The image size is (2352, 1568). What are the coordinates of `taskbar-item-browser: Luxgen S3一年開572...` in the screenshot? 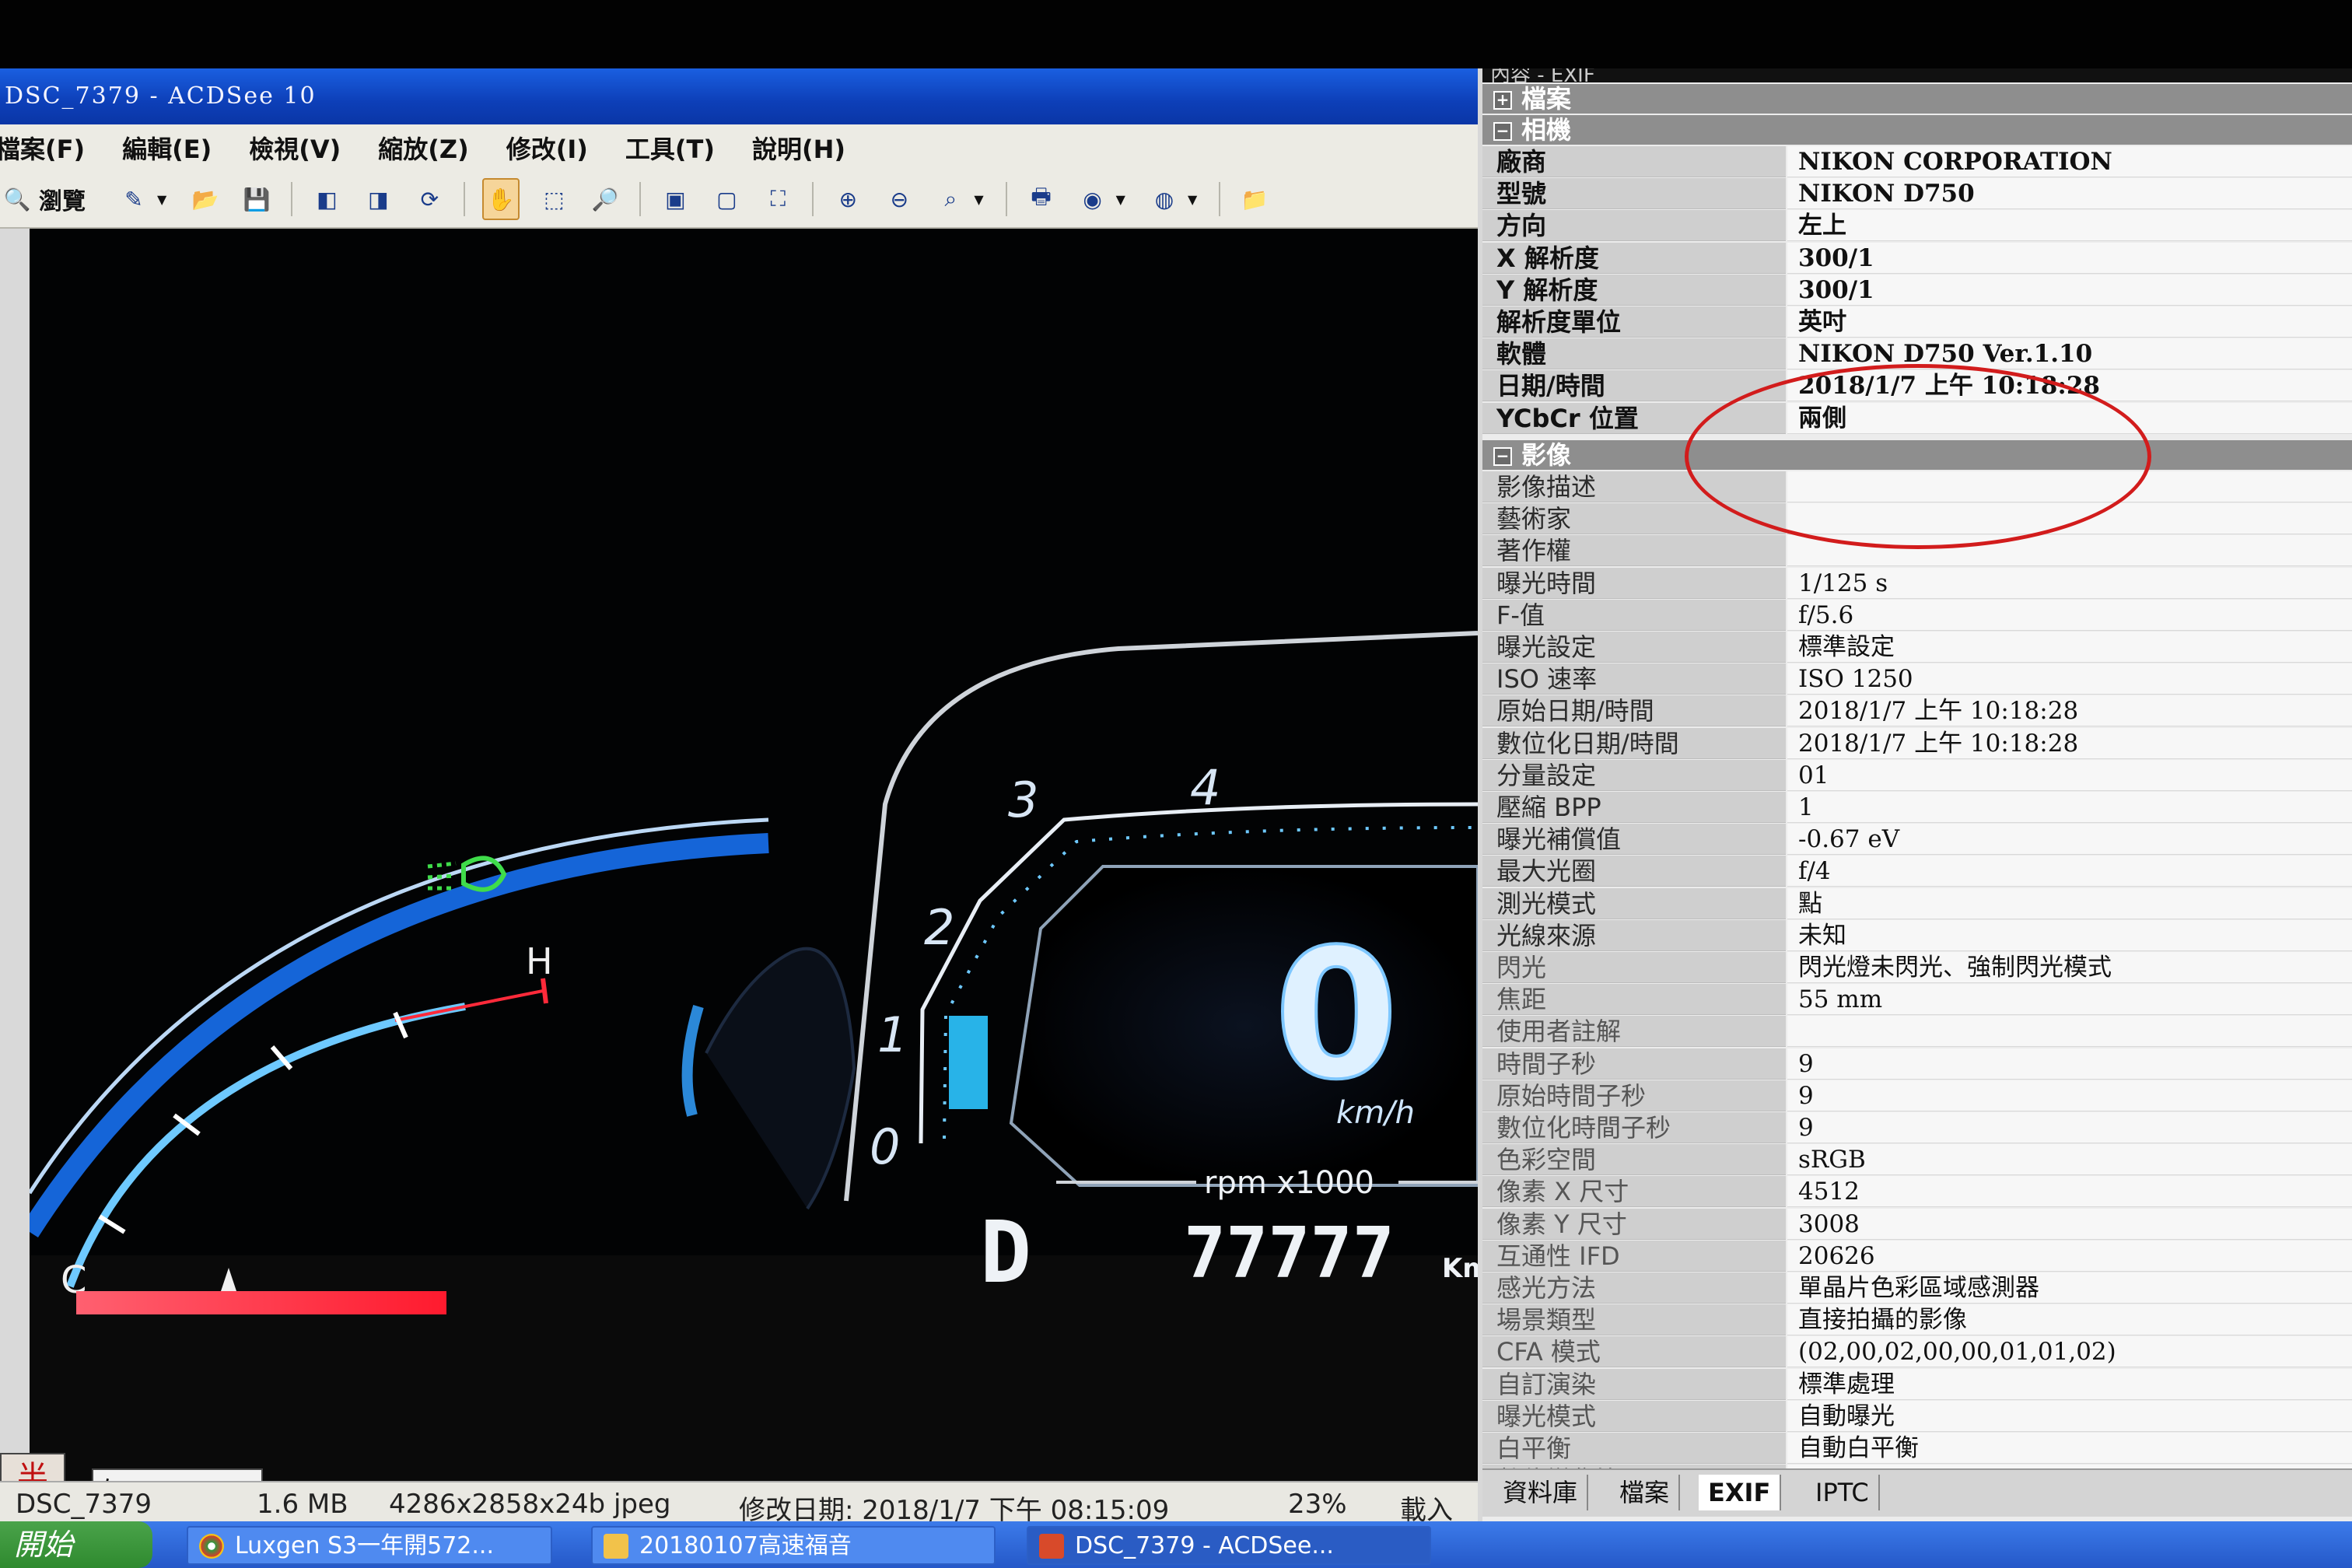 It's located at (370, 1545).